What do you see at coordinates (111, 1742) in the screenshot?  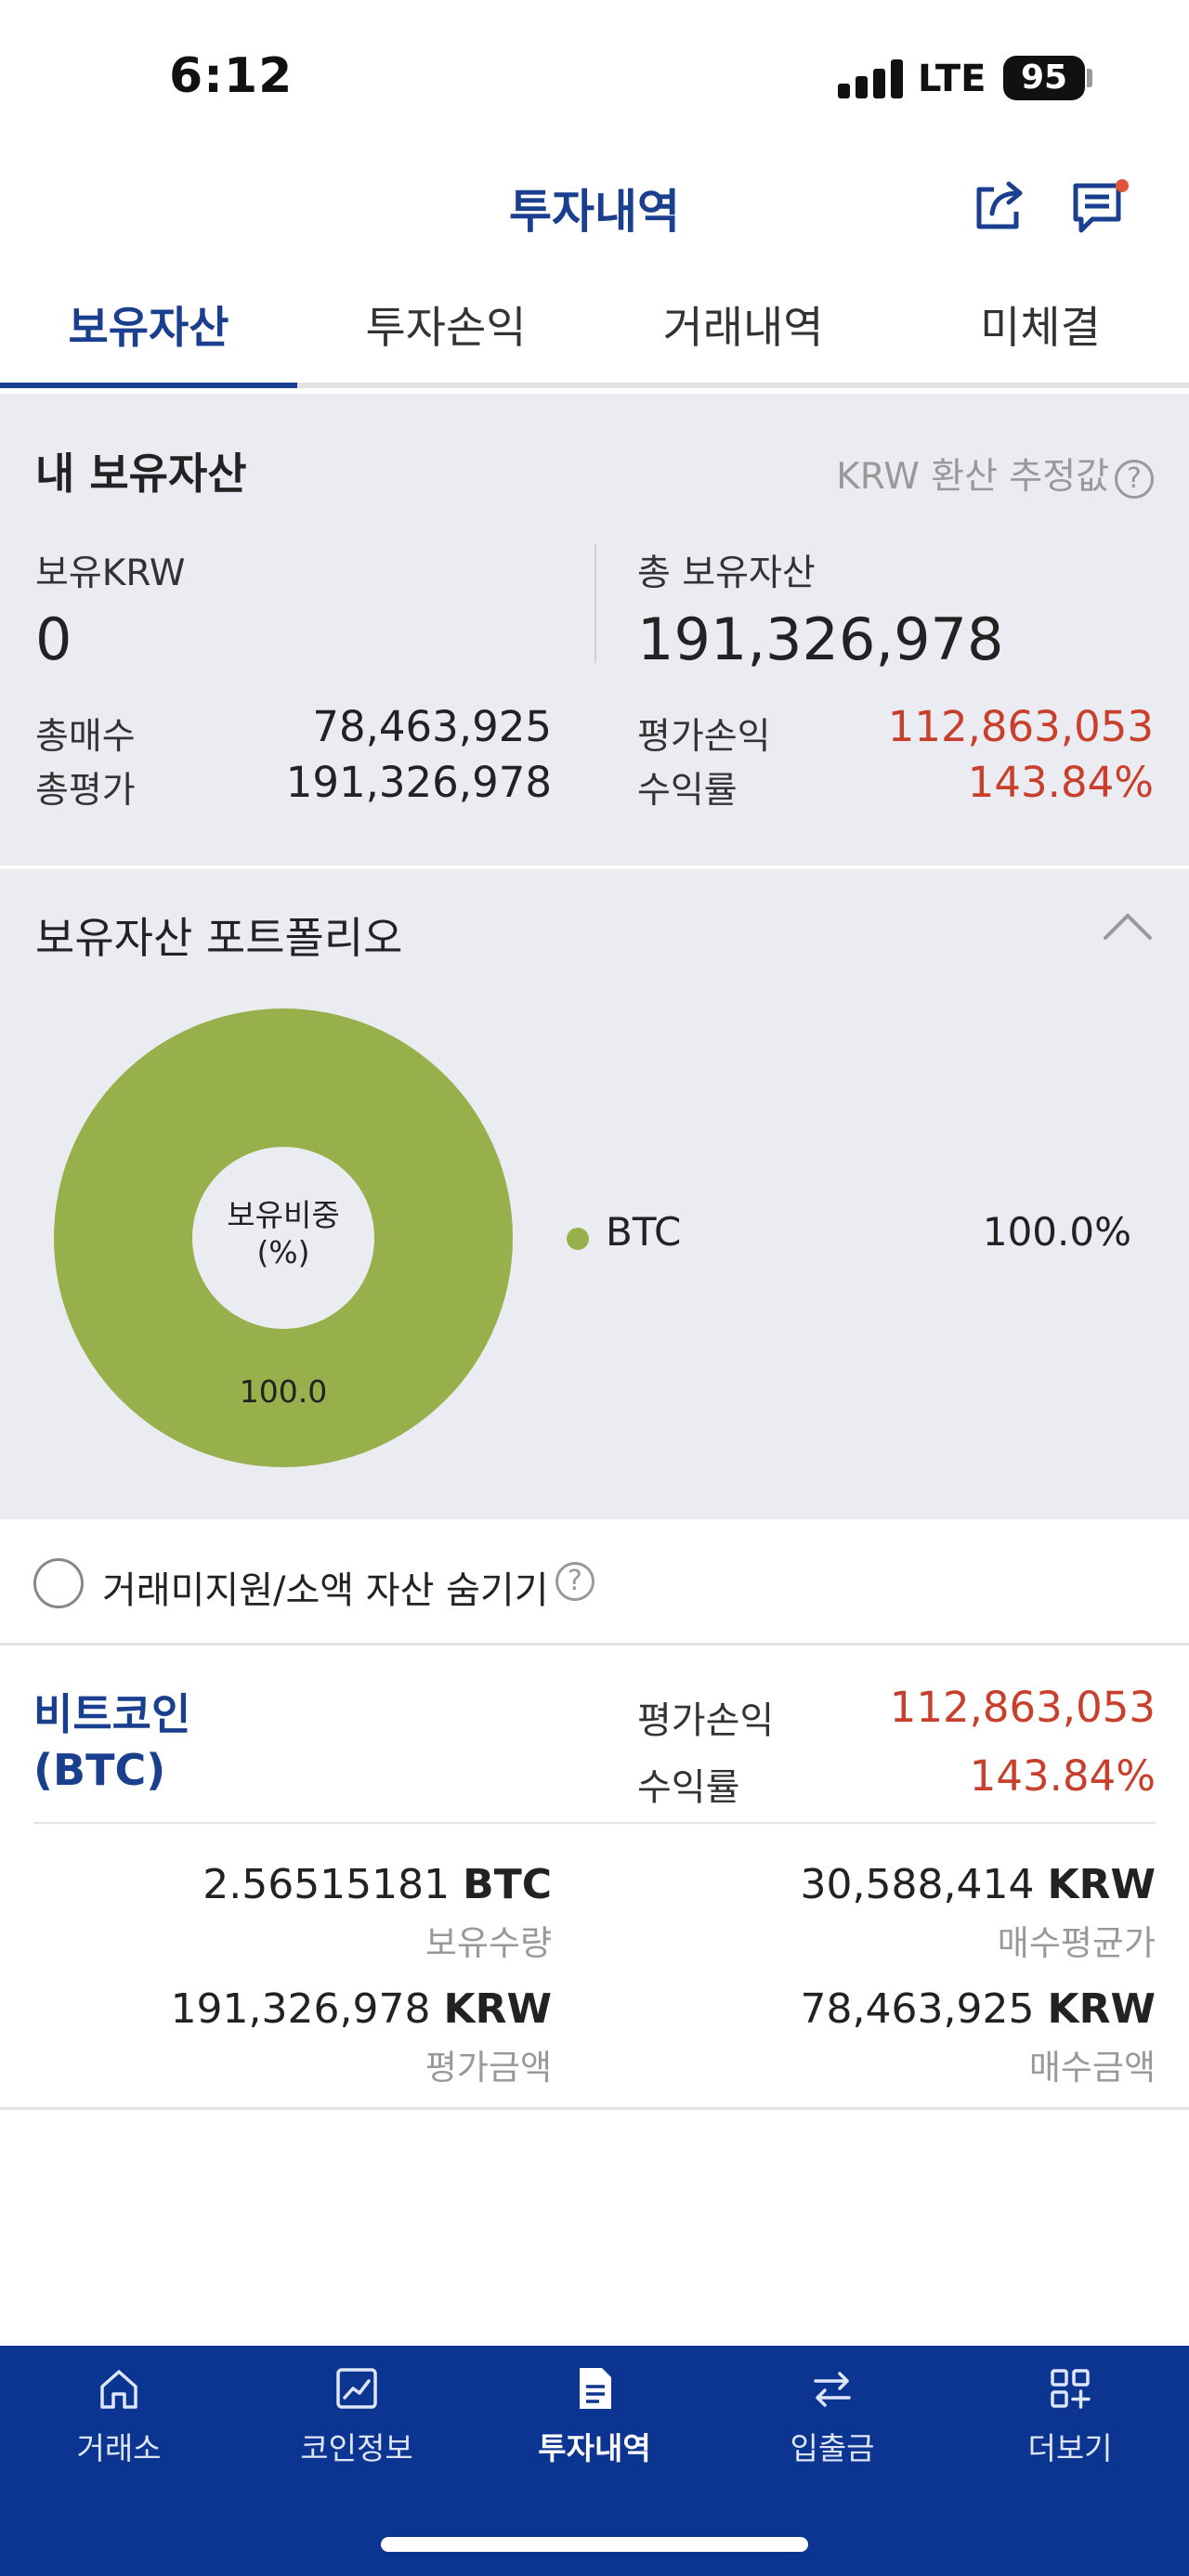 I see `coin-name: 비트코인 (BTC)` at bounding box center [111, 1742].